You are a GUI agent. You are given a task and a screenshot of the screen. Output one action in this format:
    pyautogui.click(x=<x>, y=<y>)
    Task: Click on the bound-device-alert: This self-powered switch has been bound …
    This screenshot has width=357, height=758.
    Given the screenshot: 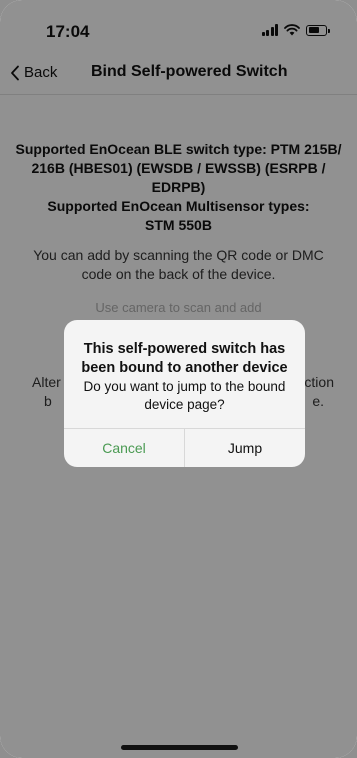 What is the action you would take?
    pyautogui.click(x=184, y=393)
    